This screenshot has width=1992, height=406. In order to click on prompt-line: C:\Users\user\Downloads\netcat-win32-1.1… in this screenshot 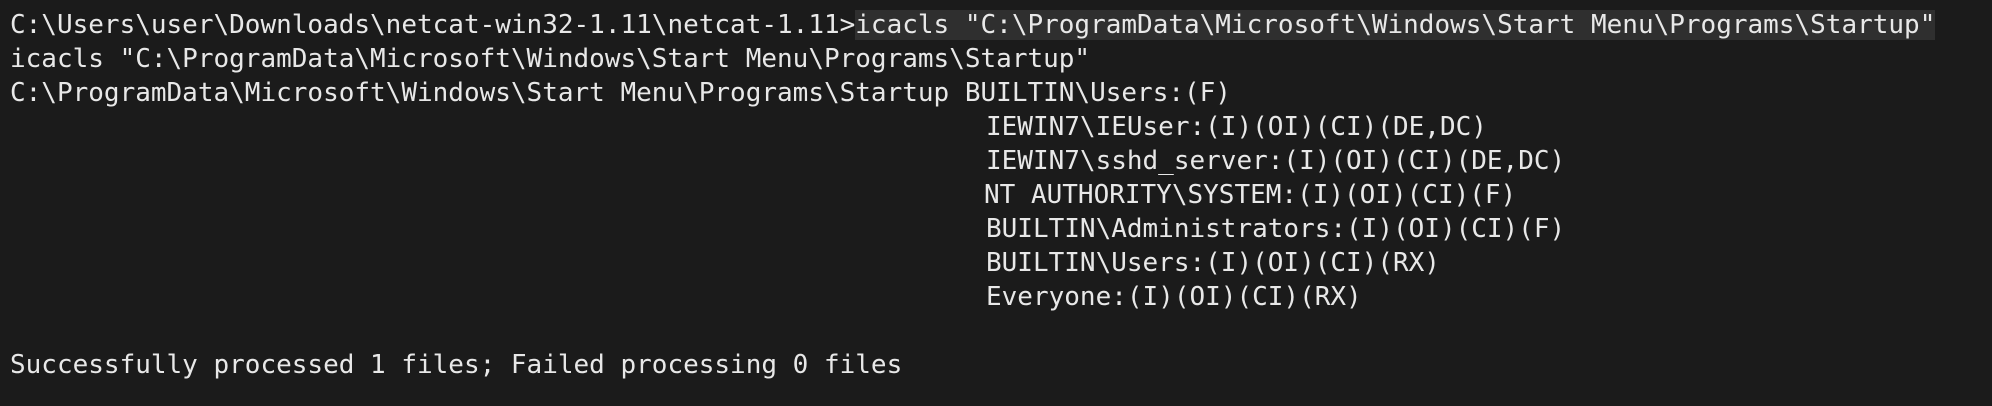, I will do `click(1001, 25)`.